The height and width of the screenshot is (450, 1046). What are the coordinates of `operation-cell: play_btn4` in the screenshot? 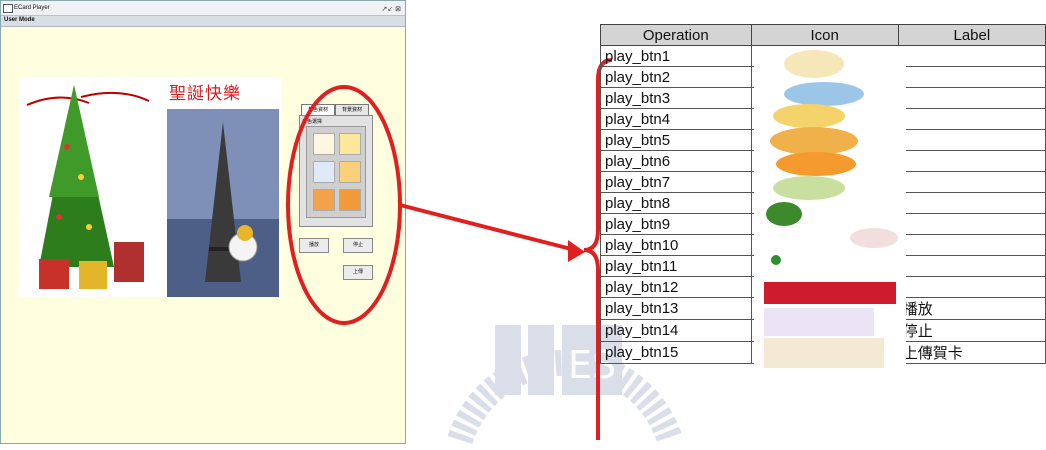 It's located at (676, 119).